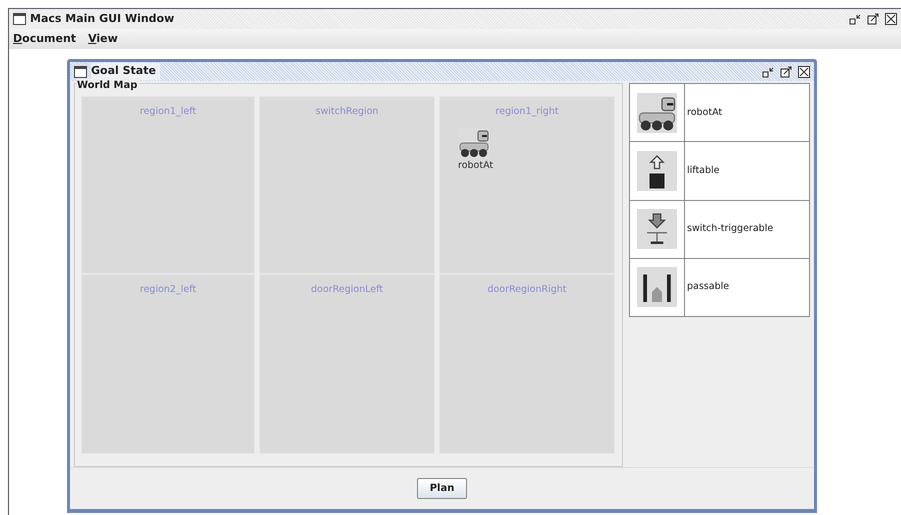  I want to click on group-title: World Map, so click(108, 86).